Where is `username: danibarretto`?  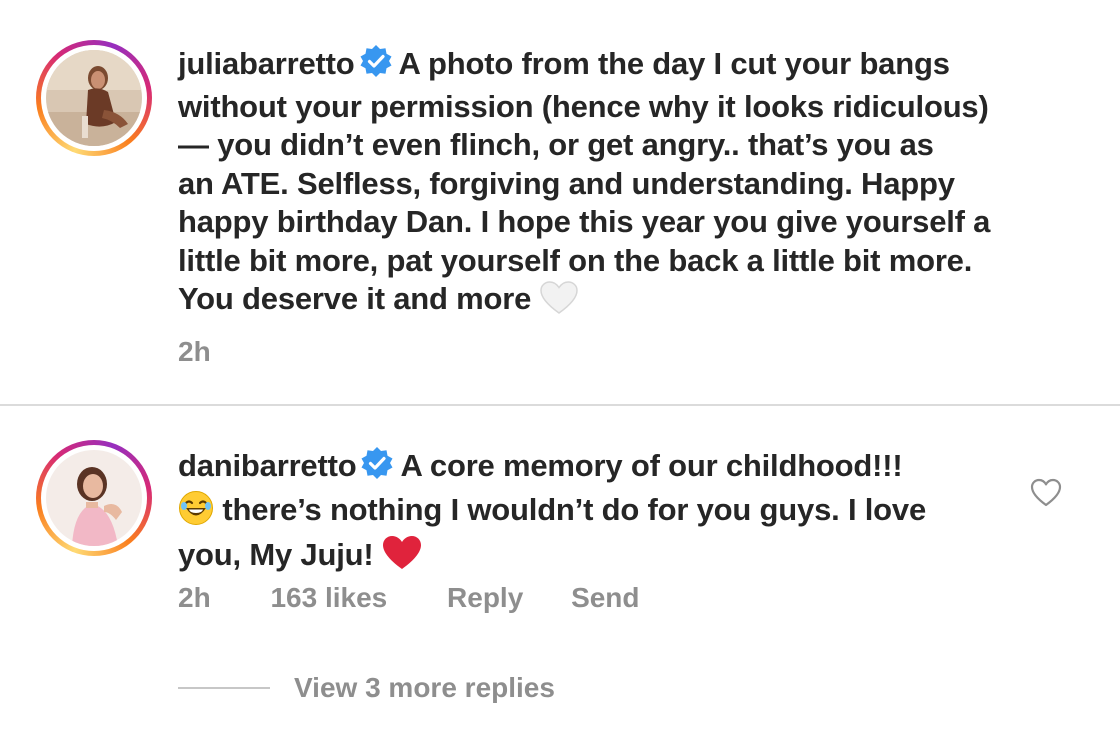 username: danibarretto is located at coordinates (267, 465).